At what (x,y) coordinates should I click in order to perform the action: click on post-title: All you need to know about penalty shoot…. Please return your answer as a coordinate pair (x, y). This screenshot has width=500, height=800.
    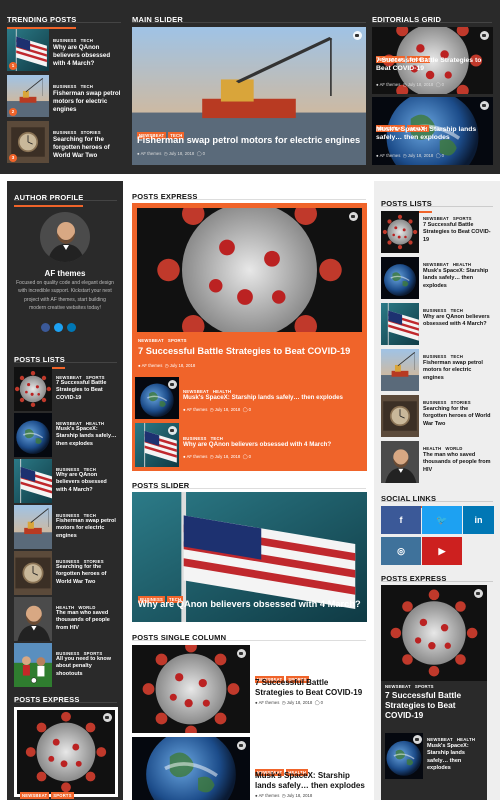
    Looking at the image, I should click on (87, 667).